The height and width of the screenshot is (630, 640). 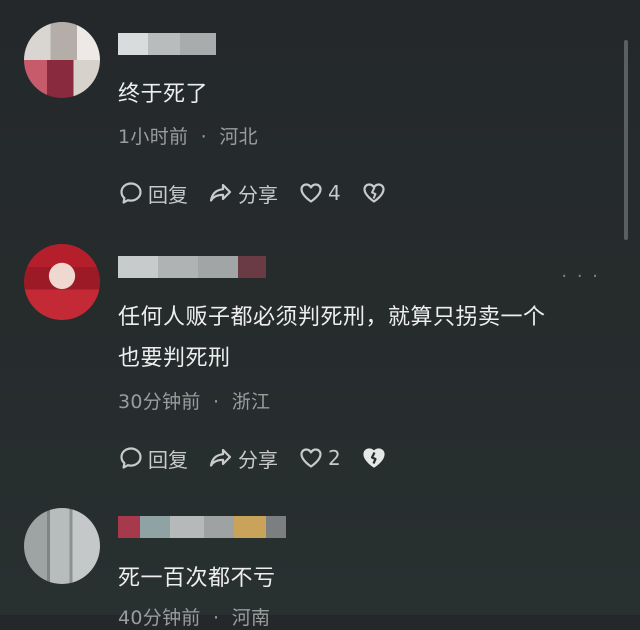 I want to click on comment-actions: 回复 分享 2, so click(x=264, y=458).